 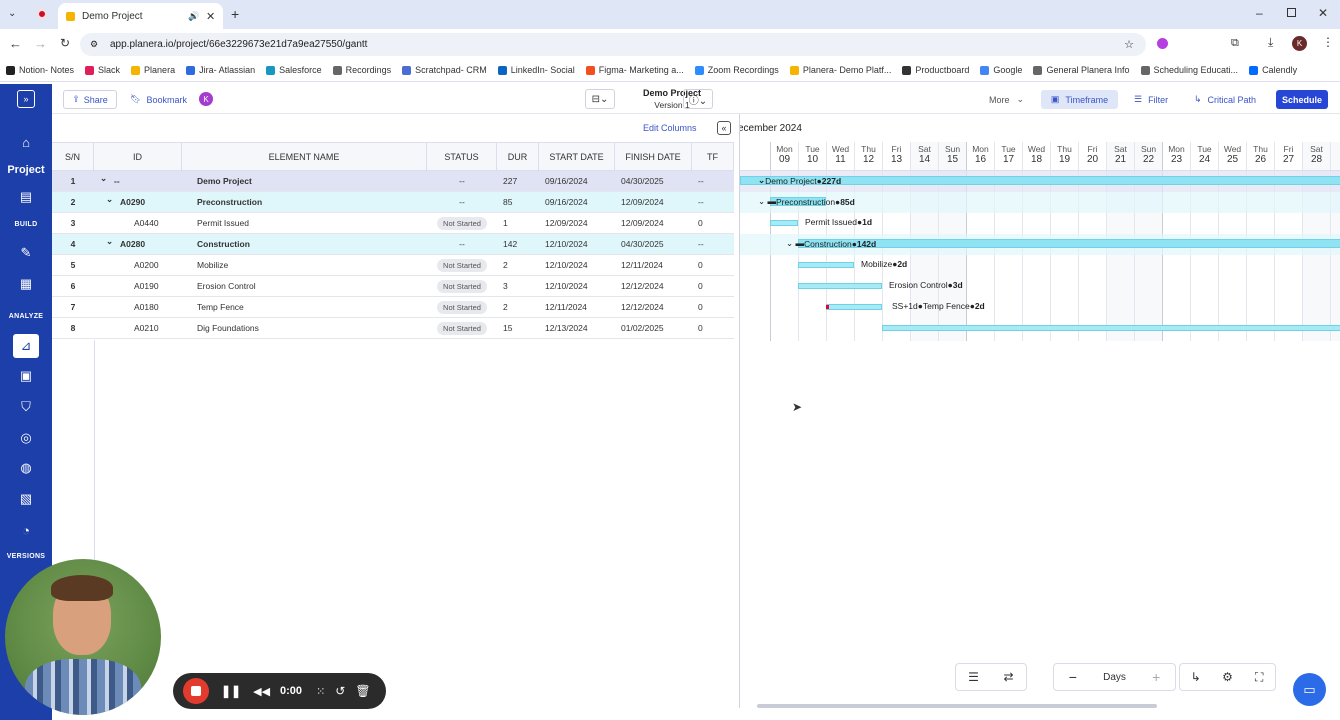 I want to click on fullscreen-icon: ⛶, so click(x=1259, y=677).